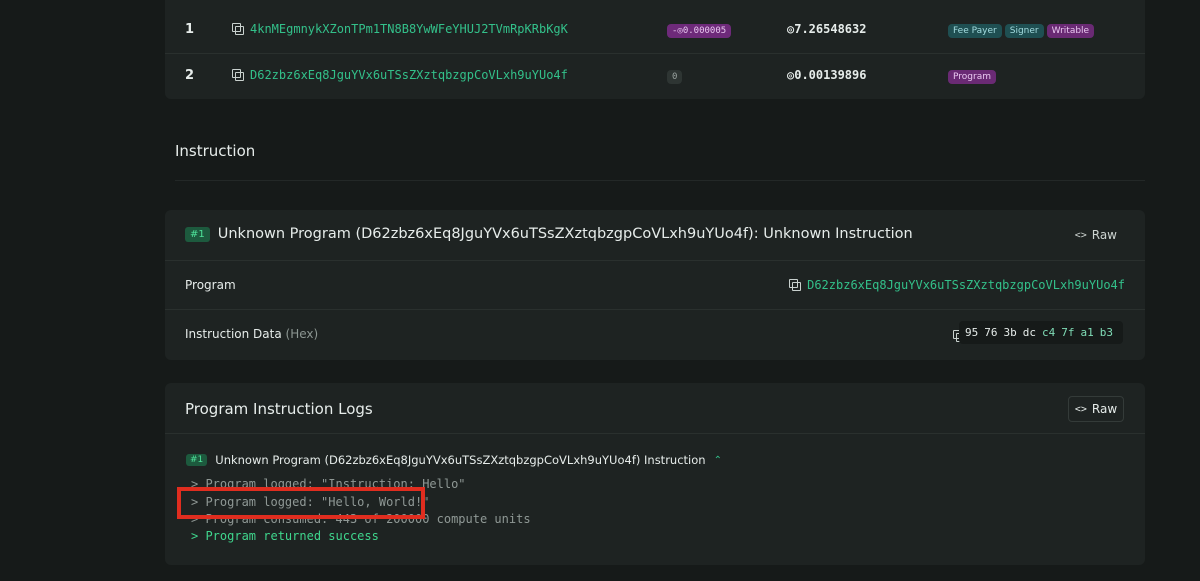 The width and height of the screenshot is (1200, 581). What do you see at coordinates (210, 285) in the screenshot?
I see `program-label: Program` at bounding box center [210, 285].